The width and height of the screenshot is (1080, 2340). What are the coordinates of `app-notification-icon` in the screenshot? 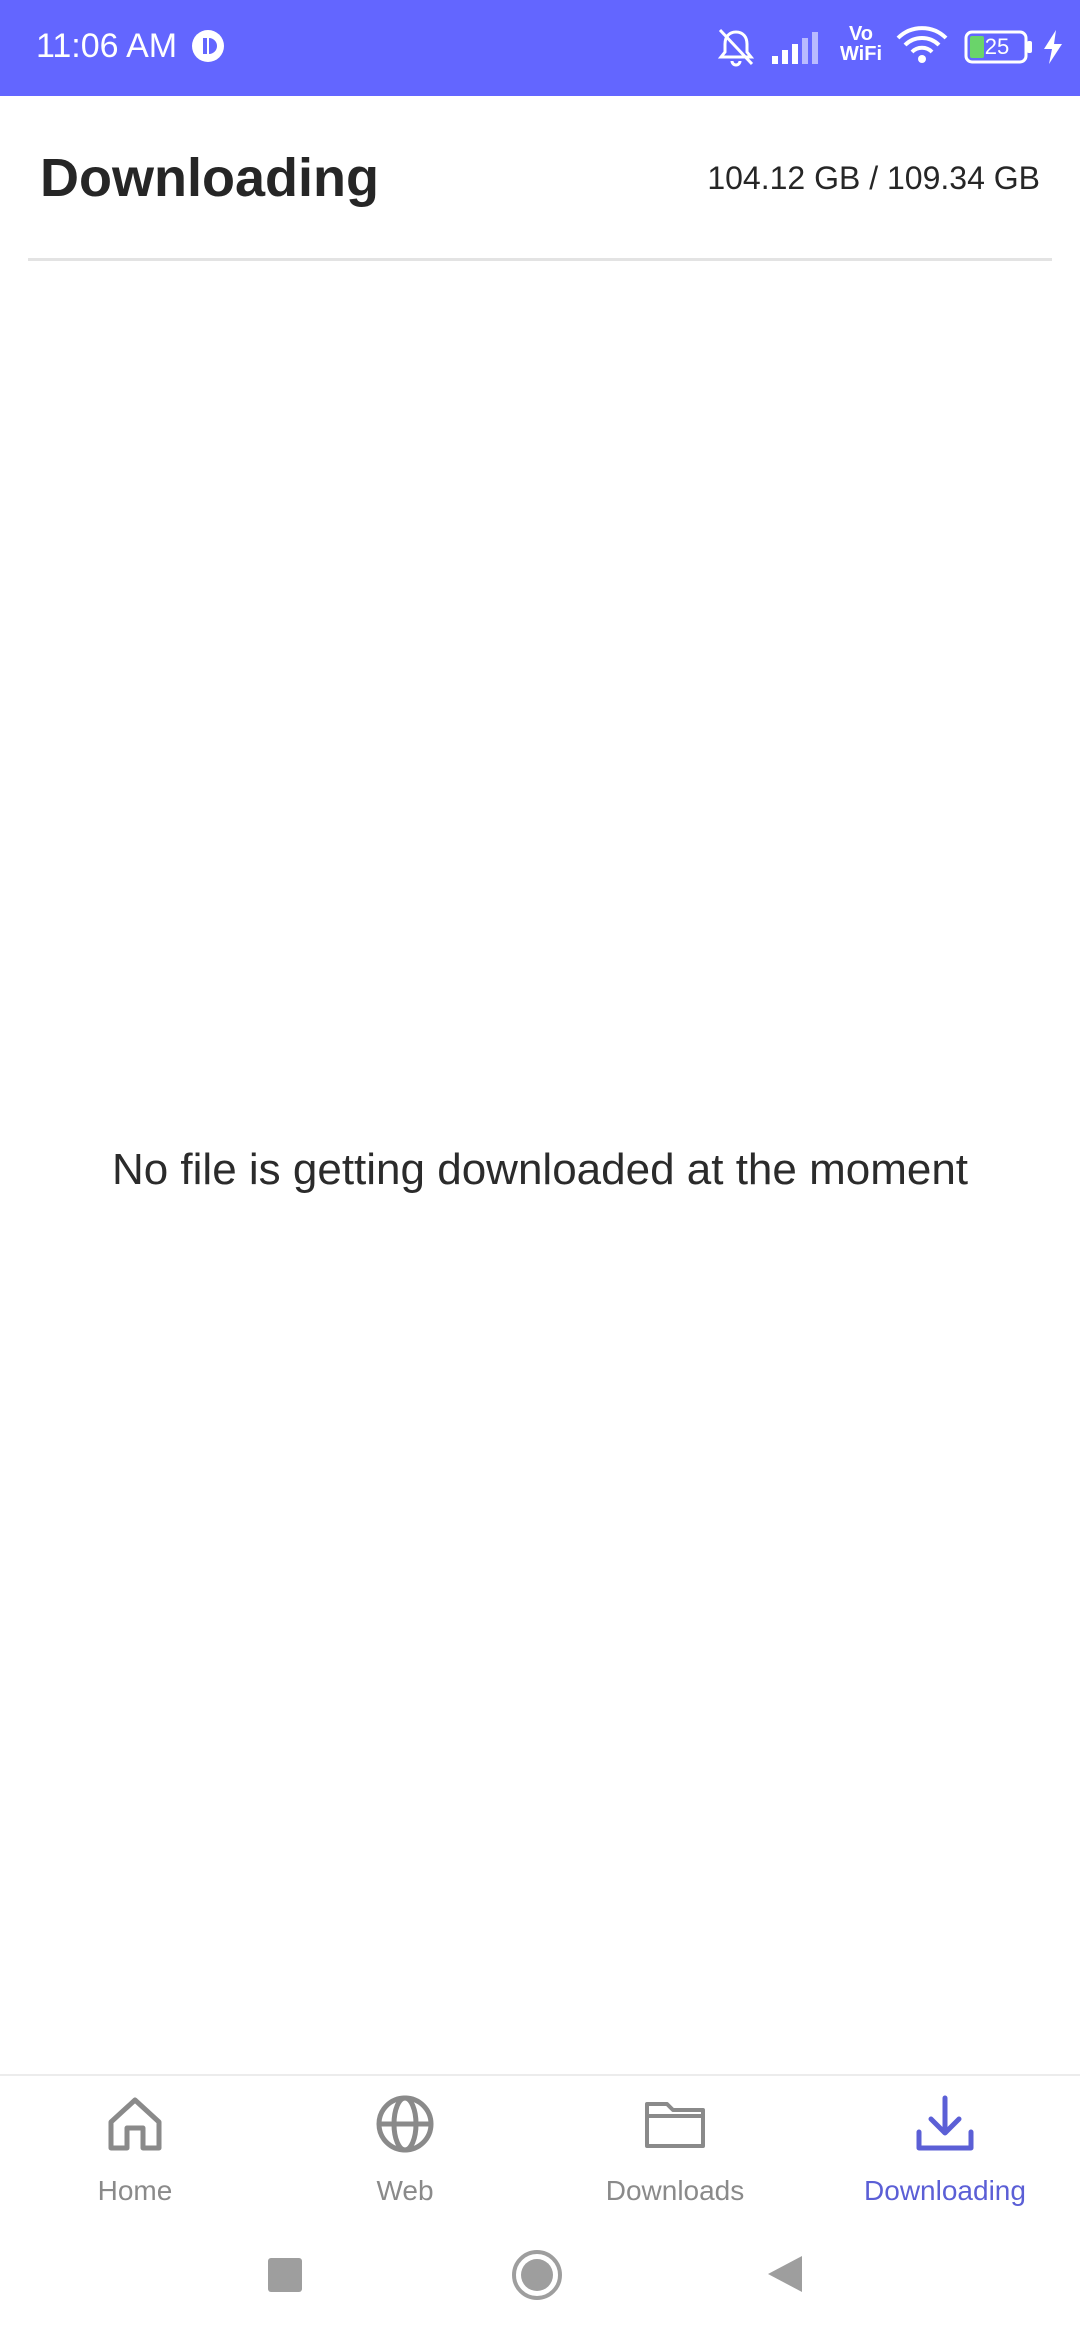 It's located at (208, 46).